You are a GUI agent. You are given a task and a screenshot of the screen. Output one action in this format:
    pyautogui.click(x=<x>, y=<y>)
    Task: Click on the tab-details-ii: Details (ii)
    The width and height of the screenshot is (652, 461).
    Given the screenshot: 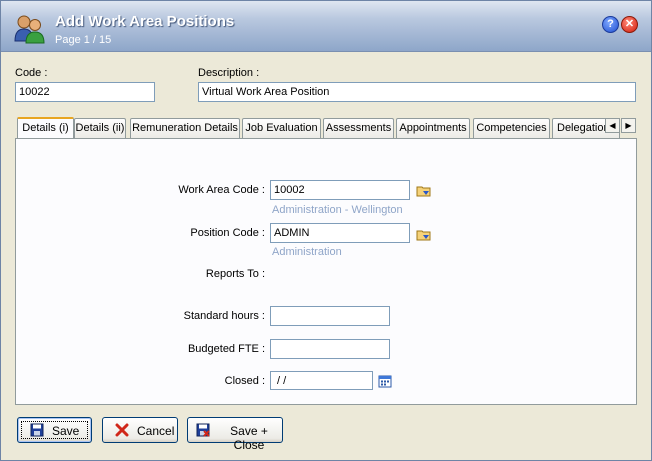 What is the action you would take?
    pyautogui.click(x=100, y=128)
    